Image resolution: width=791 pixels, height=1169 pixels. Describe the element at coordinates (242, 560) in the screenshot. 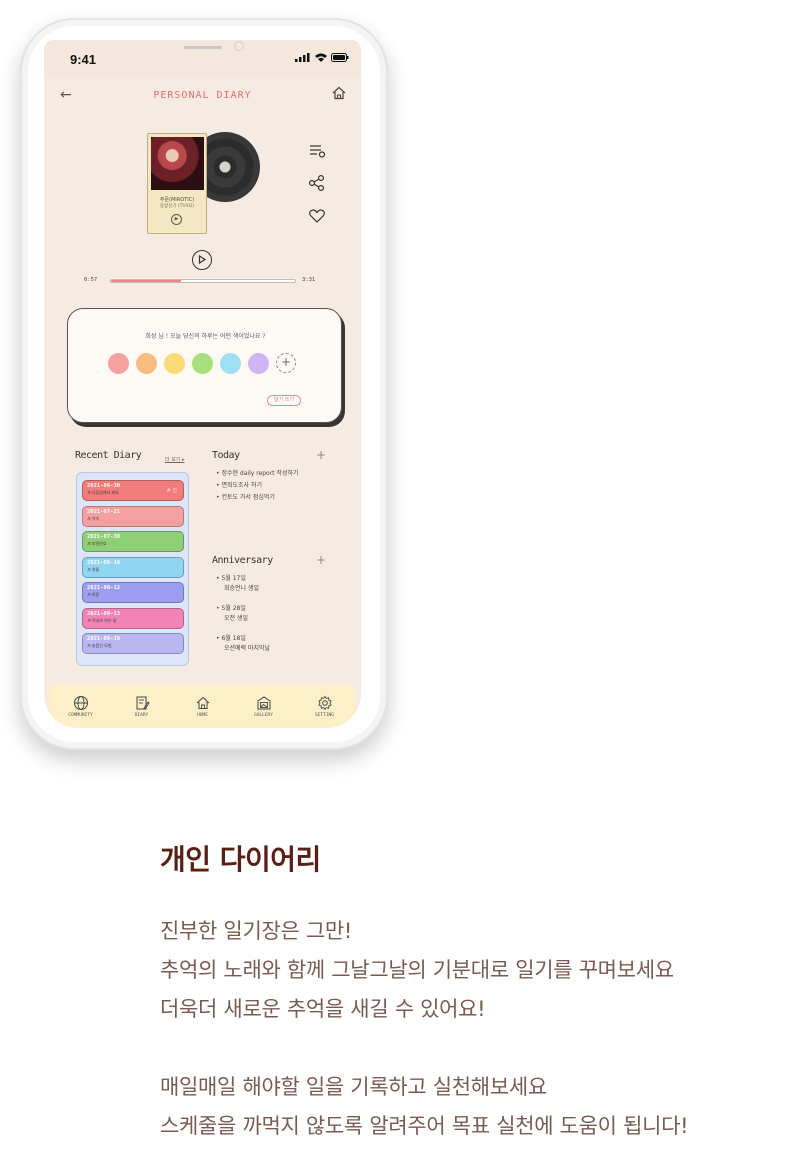

I see `anniversary-title: Anniversary` at that location.